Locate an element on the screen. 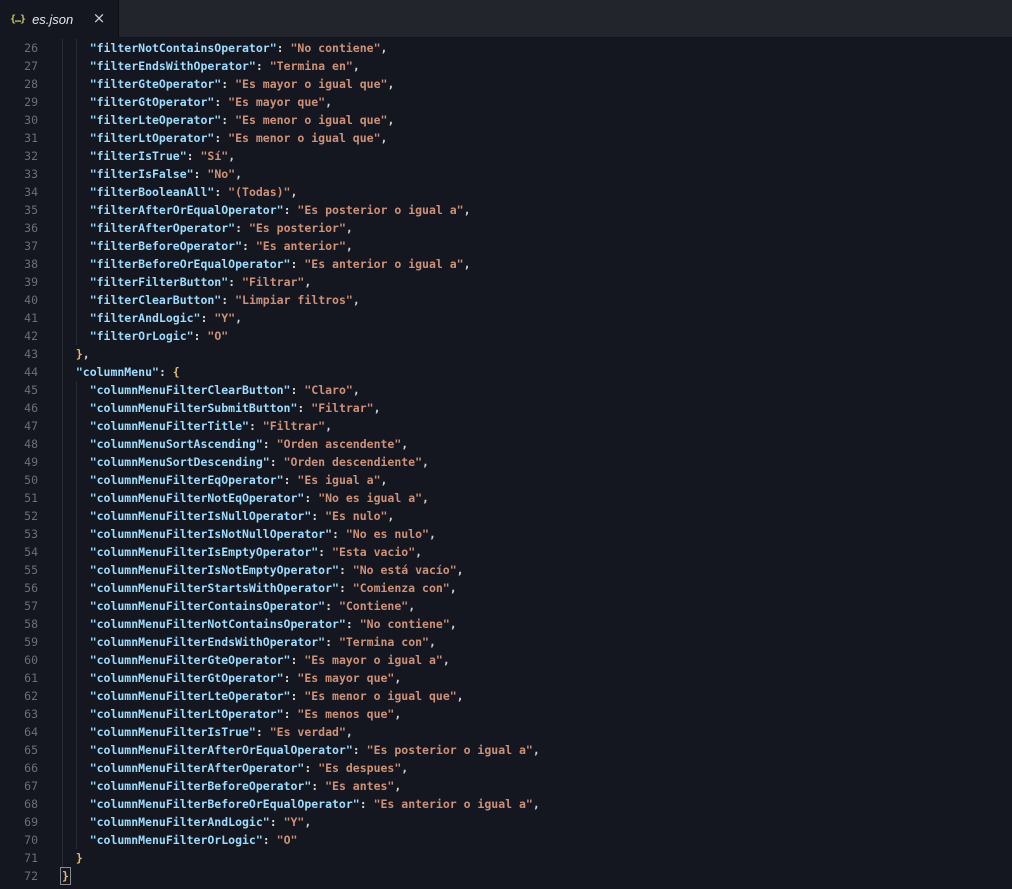  line-number: 70 is located at coordinates (19, 840).